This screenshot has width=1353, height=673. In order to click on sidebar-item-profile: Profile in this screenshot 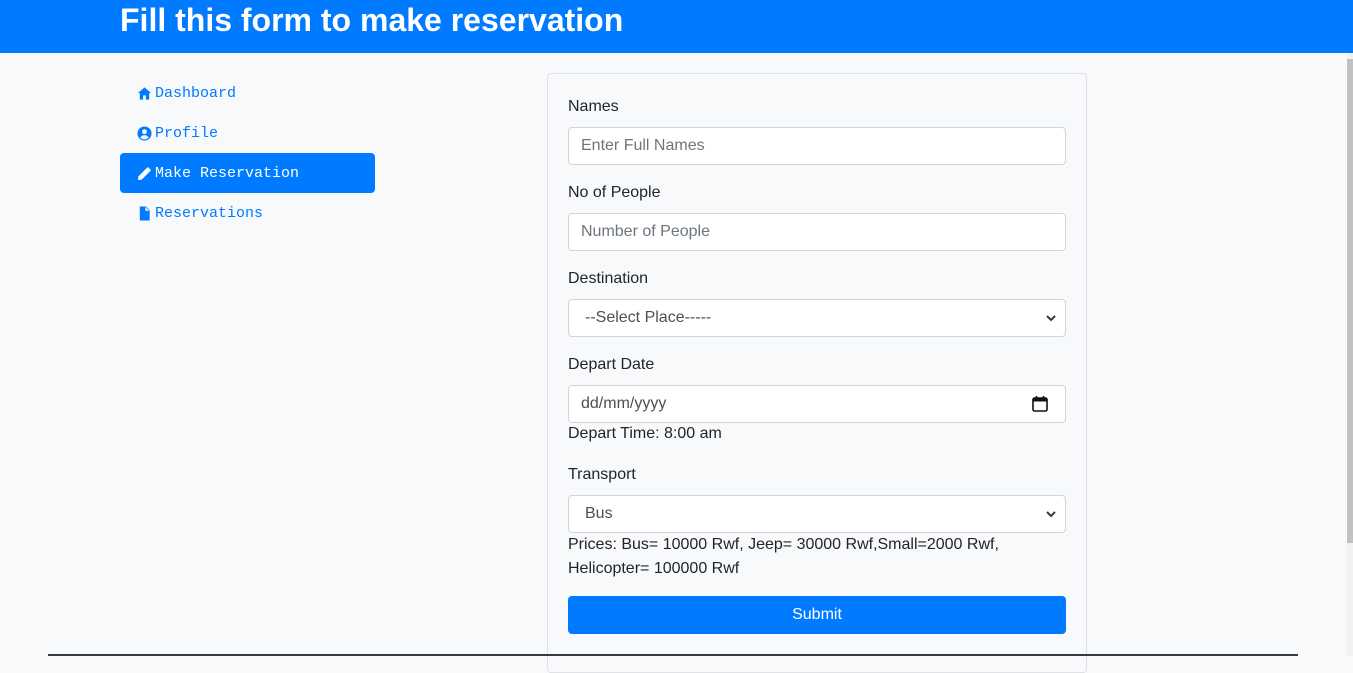, I will do `click(247, 133)`.